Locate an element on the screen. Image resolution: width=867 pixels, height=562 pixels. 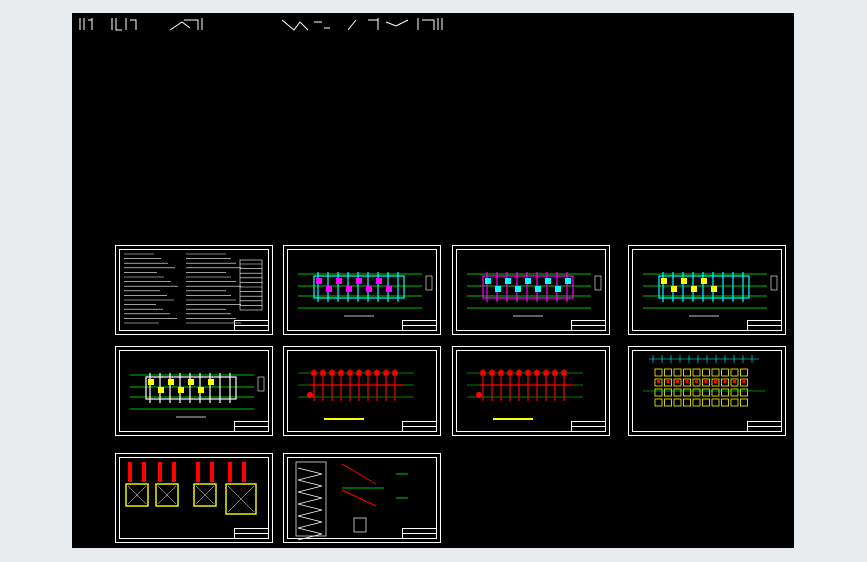
title-banner is located at coordinates (261, 24).